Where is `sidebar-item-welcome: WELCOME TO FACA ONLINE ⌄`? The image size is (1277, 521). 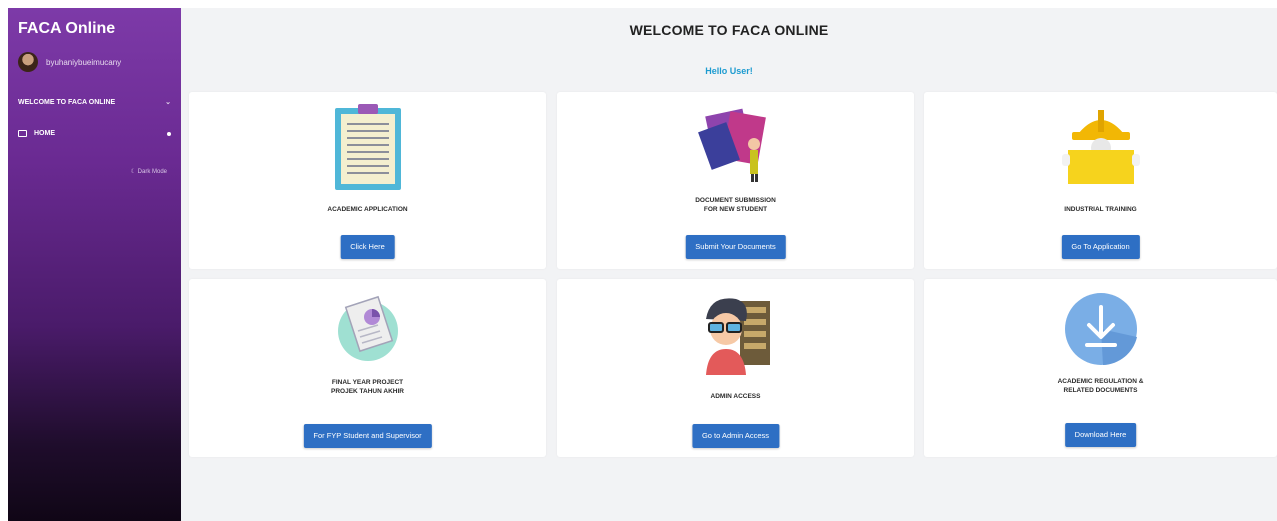
sidebar-item-welcome: WELCOME TO FACA ONLINE ⌄ is located at coordinates (94, 102).